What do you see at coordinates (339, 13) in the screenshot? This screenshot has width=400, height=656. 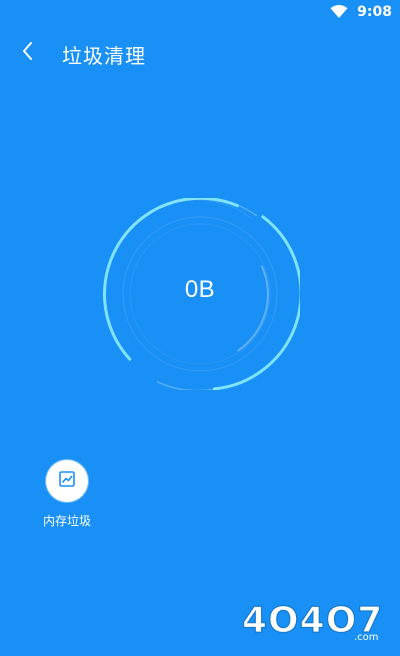 I see `wifi-icon` at bounding box center [339, 13].